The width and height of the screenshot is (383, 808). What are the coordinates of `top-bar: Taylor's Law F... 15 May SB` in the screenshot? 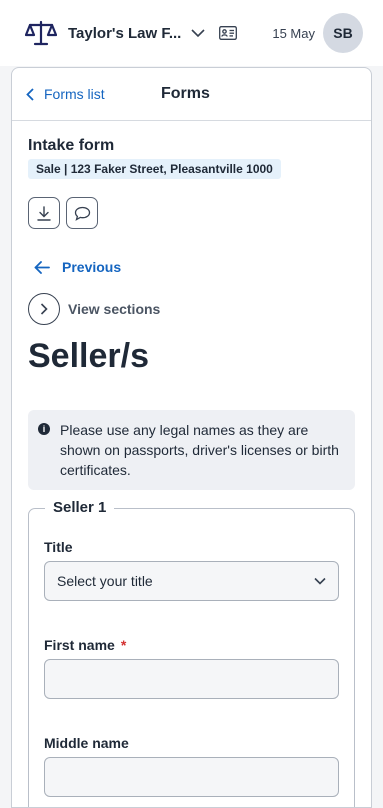 It's located at (191, 33).